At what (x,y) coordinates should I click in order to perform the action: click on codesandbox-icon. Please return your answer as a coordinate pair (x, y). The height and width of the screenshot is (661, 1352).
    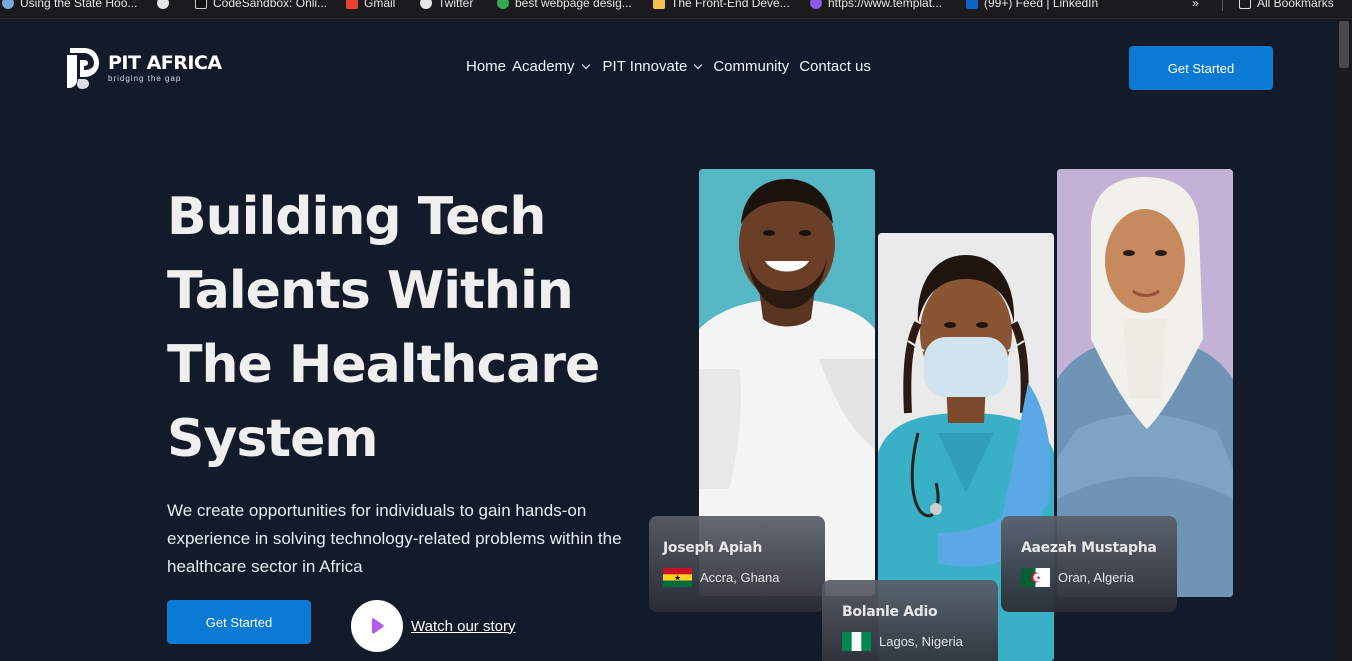
    Looking at the image, I should click on (201, 4).